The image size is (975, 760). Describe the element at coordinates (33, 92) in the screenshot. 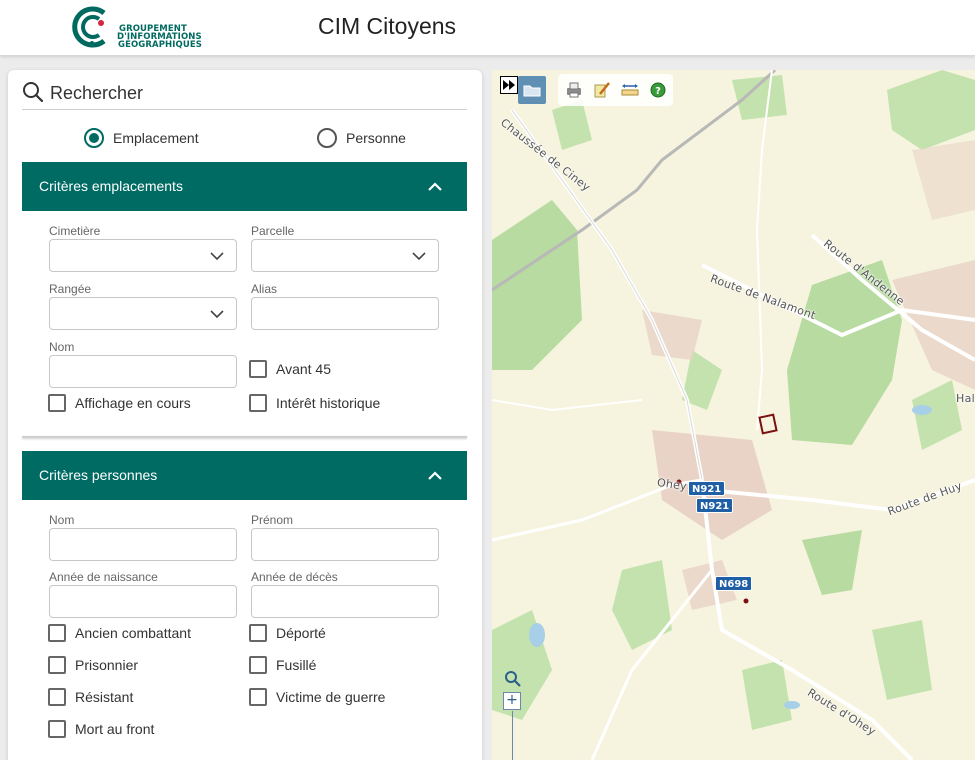

I see `search-icon` at that location.